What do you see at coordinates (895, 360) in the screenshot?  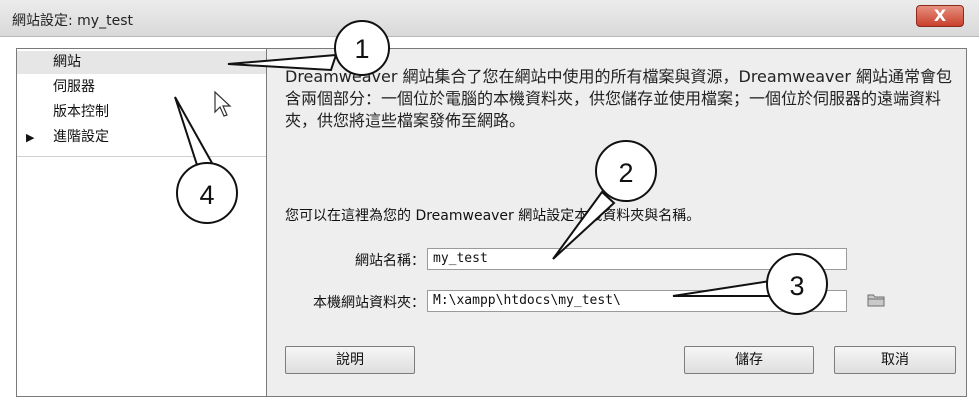 I see `cancel-button: 取消` at bounding box center [895, 360].